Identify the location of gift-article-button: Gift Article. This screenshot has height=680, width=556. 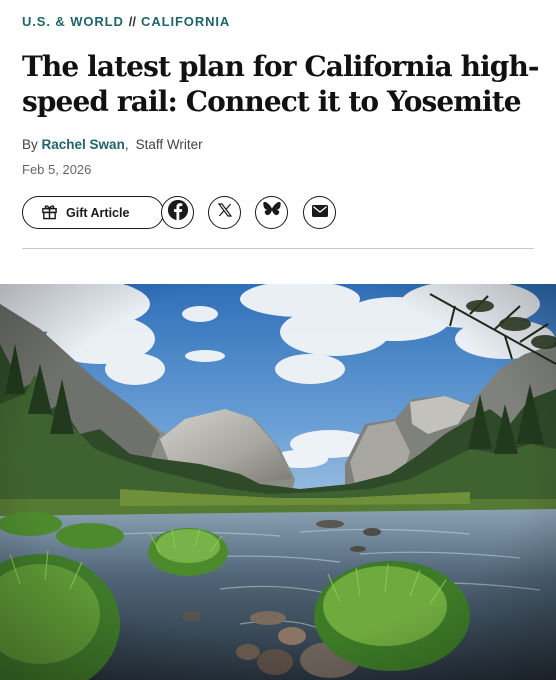
(93, 212).